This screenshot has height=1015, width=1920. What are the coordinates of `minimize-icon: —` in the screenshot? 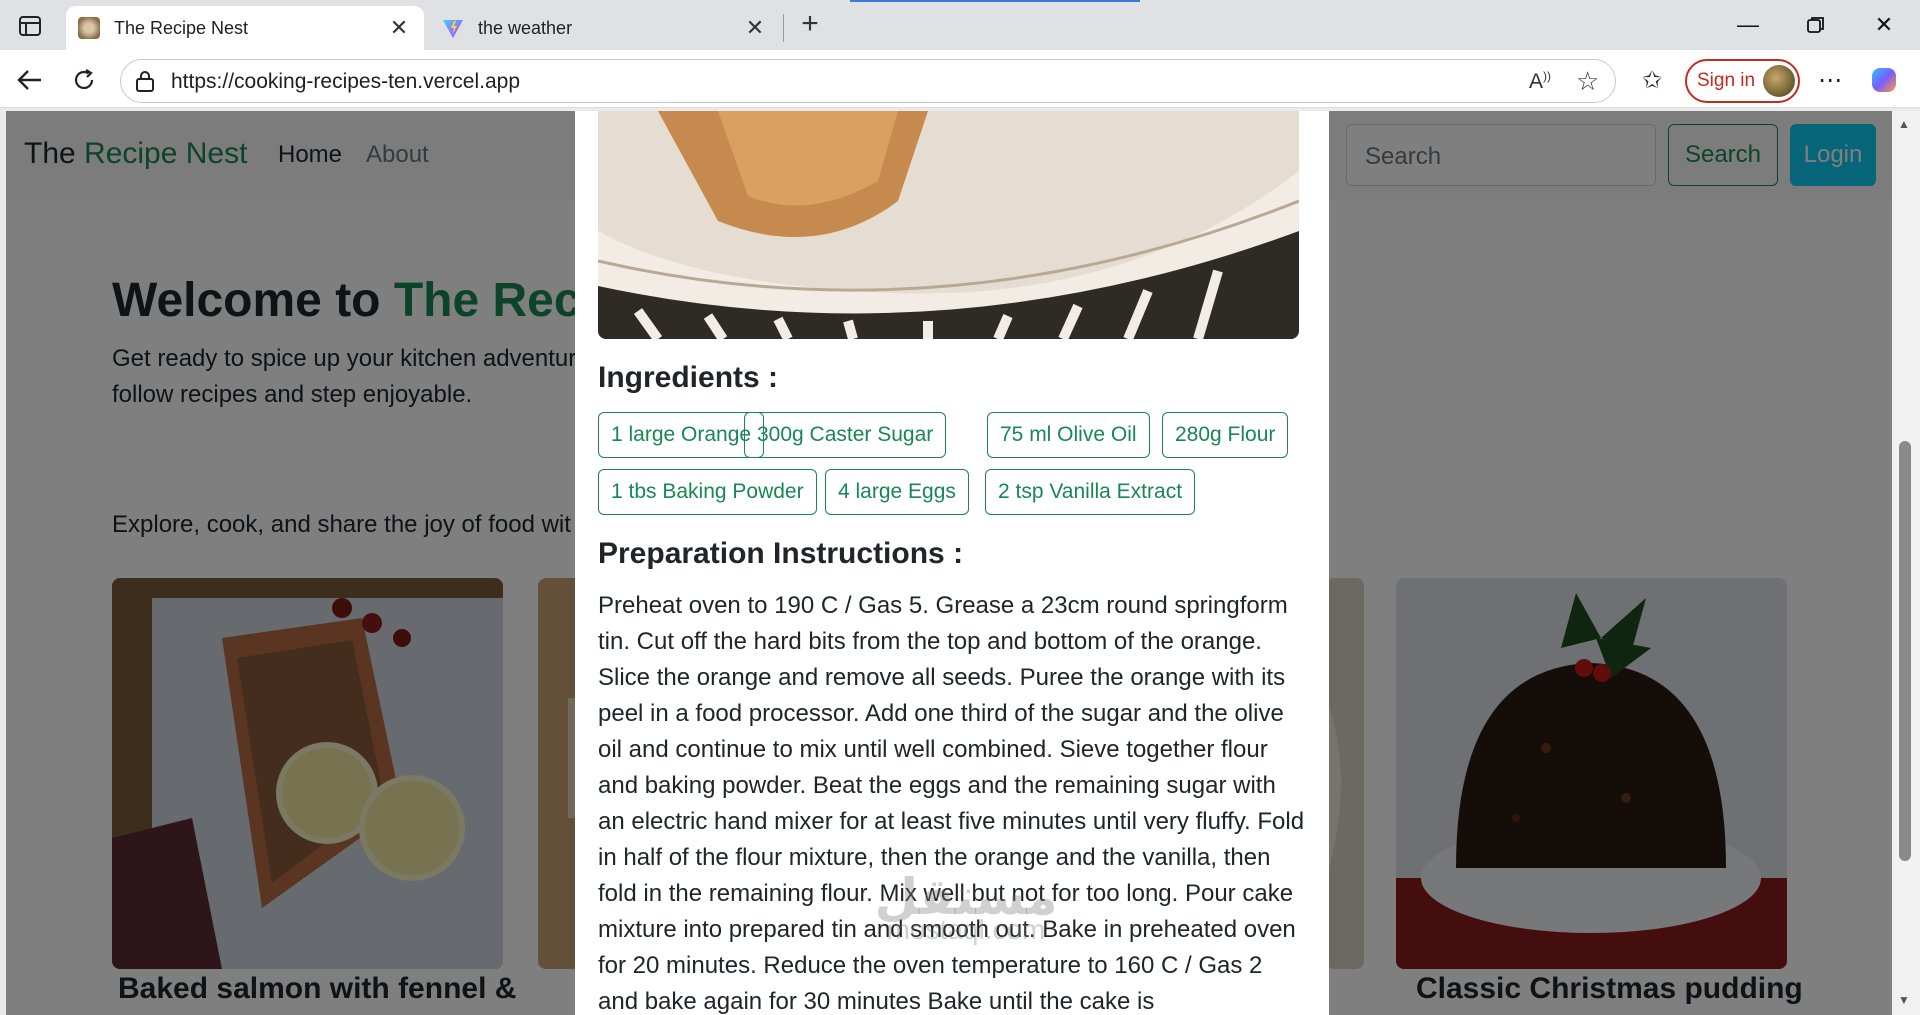 It's located at (1748, 25).